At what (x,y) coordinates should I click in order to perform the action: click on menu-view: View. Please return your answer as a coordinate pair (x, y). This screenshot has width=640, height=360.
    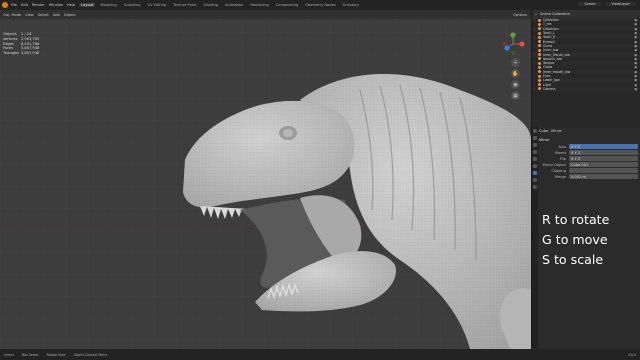
    Looking at the image, I should click on (29, 15).